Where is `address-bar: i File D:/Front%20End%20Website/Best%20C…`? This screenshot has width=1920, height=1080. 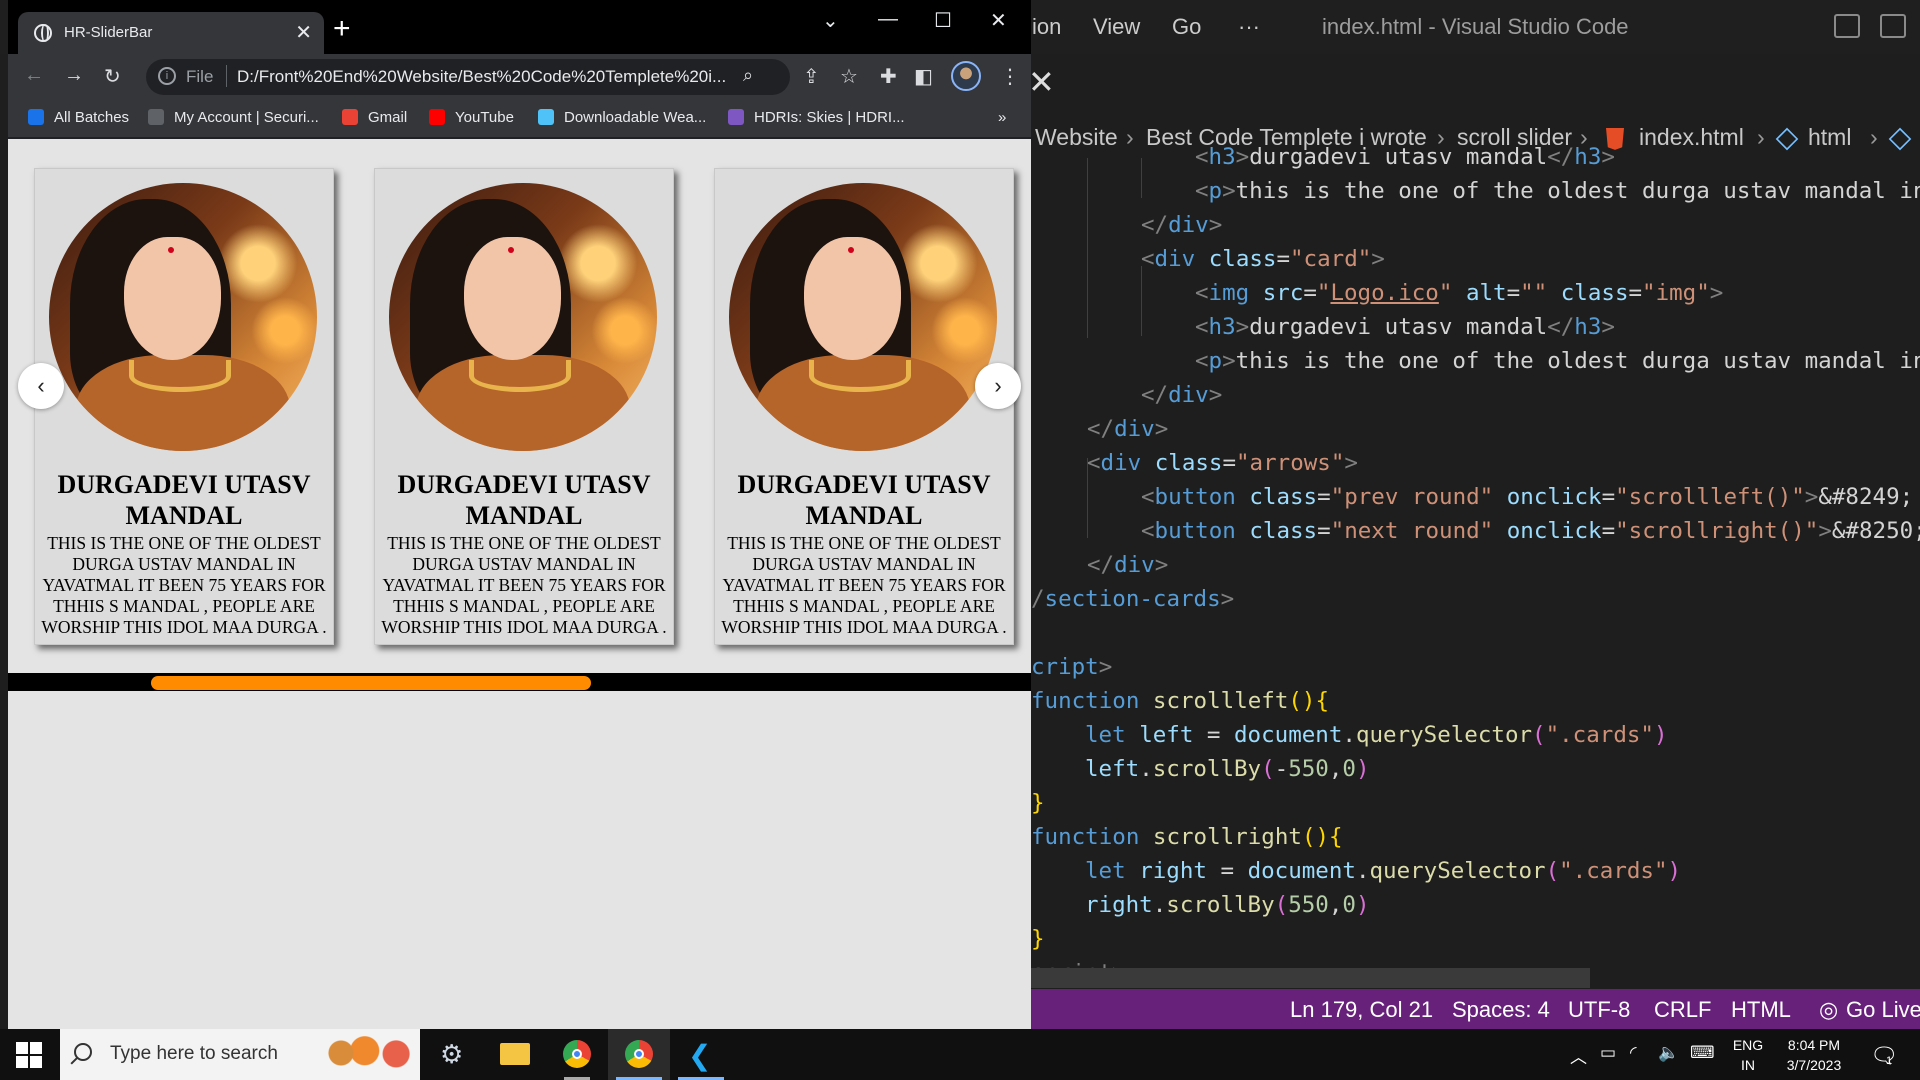 address-bar: i File D:/Front%20End%20Website/Best%20C… is located at coordinates (468, 77).